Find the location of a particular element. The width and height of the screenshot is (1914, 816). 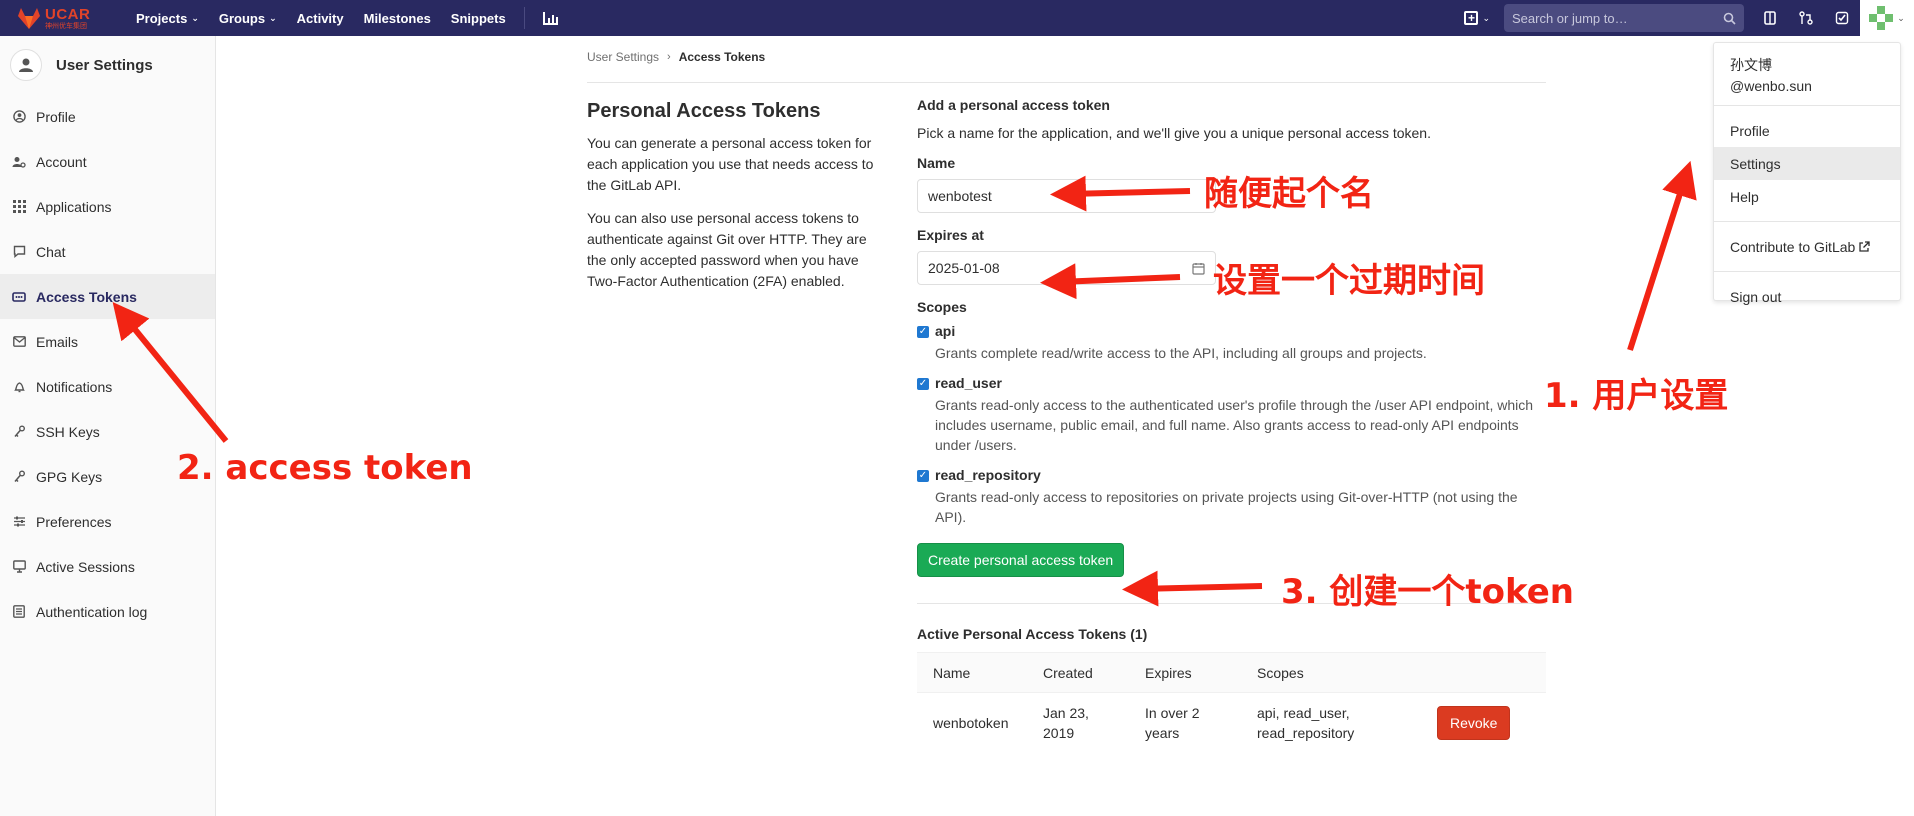

dropdown-user-info: 孙文博 @wenbo.sun is located at coordinates (1807, 70).